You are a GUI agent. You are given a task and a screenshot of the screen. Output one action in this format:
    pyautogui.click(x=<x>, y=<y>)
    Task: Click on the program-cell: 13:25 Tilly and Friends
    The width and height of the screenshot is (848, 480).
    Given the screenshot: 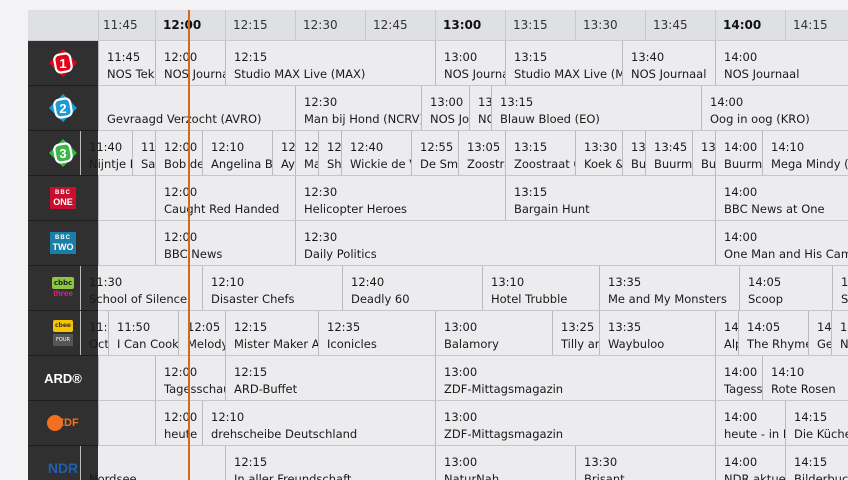 What is the action you would take?
    pyautogui.click(x=576, y=333)
    